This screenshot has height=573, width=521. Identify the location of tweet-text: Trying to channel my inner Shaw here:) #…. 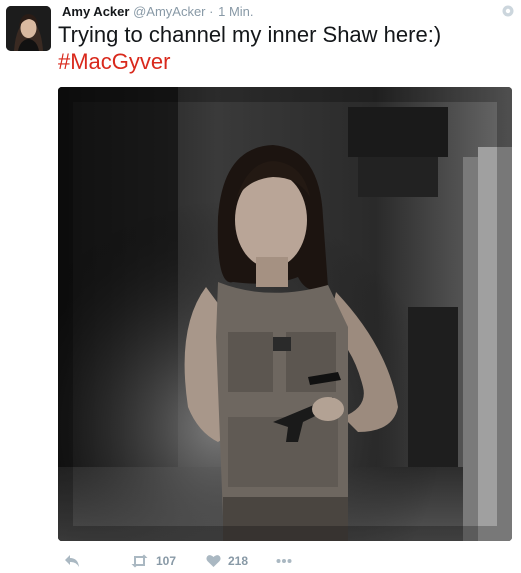
(249, 48).